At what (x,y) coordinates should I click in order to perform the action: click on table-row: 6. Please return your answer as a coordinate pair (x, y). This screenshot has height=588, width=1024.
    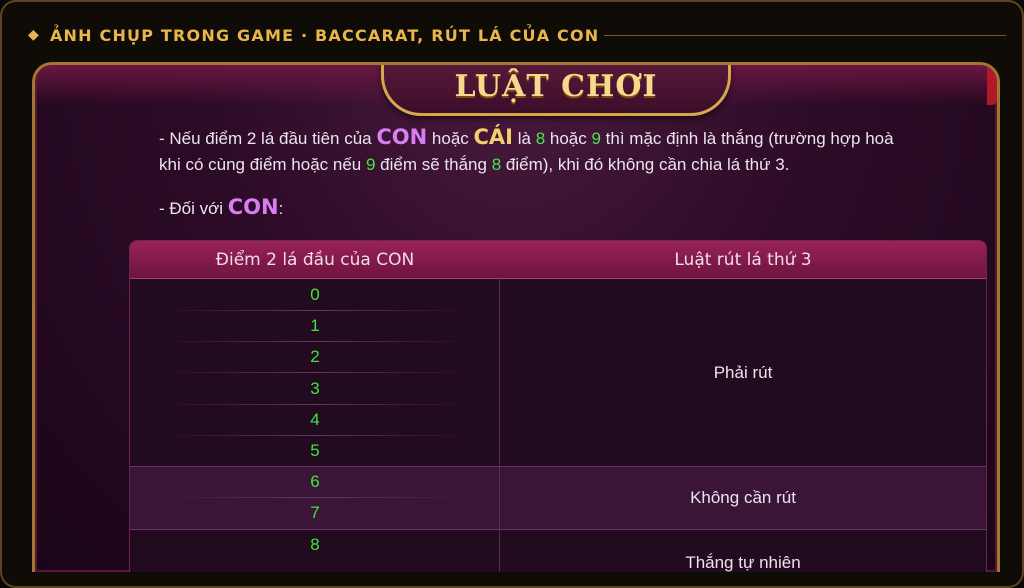
    Looking at the image, I should click on (315, 481).